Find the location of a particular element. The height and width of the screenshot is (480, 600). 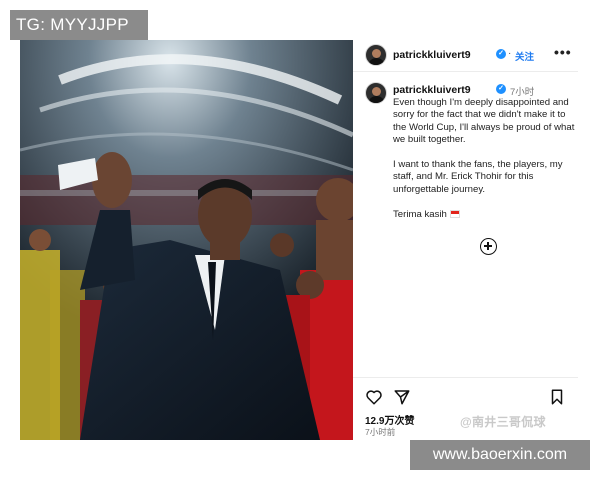

source-watermark: @南井三哥侃球 is located at coordinates (503, 422).